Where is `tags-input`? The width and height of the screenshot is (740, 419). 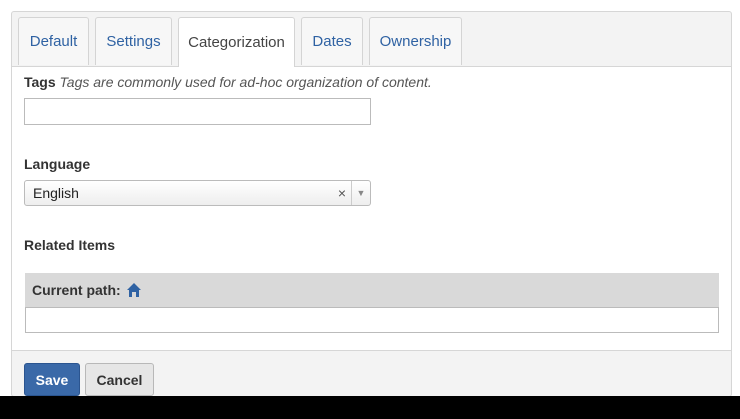
tags-input is located at coordinates (197, 111).